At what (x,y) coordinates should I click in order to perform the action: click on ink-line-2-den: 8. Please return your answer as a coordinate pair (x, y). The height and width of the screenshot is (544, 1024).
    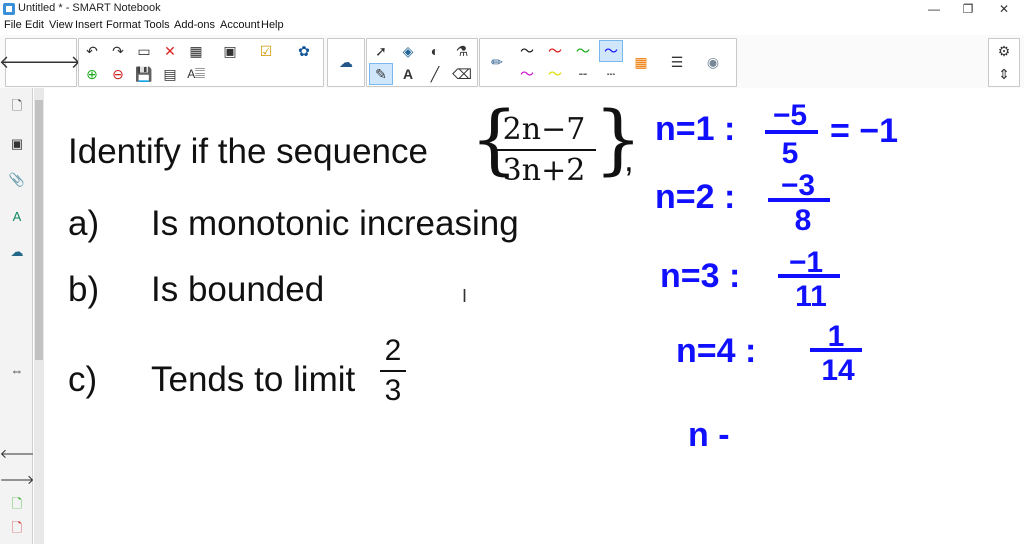
    Looking at the image, I should click on (803, 220).